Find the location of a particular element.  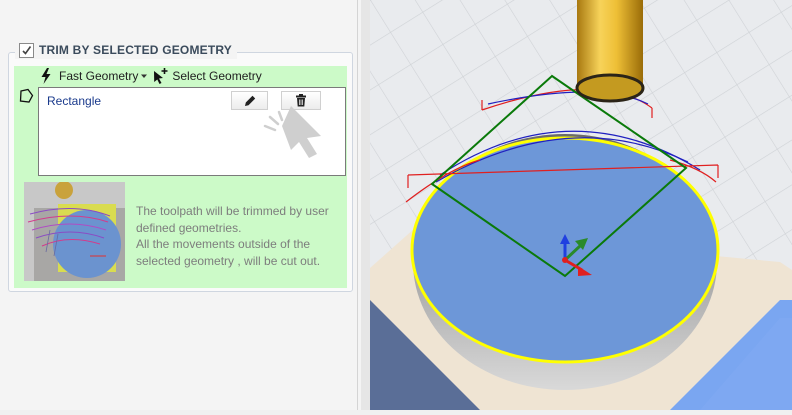

description-line: defined geometries. is located at coordinates (189, 227).